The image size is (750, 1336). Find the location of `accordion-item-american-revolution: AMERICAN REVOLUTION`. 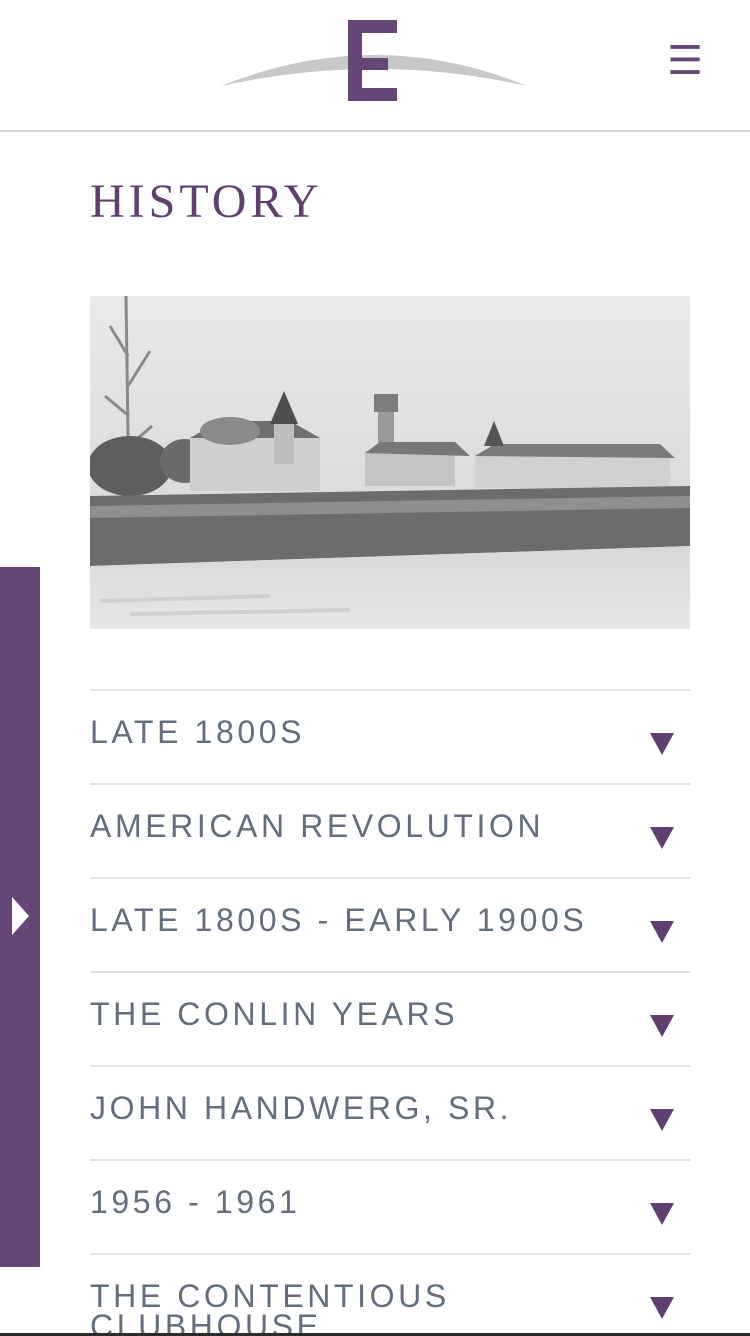

accordion-item-american-revolution: AMERICAN REVOLUTION is located at coordinates (390, 830).